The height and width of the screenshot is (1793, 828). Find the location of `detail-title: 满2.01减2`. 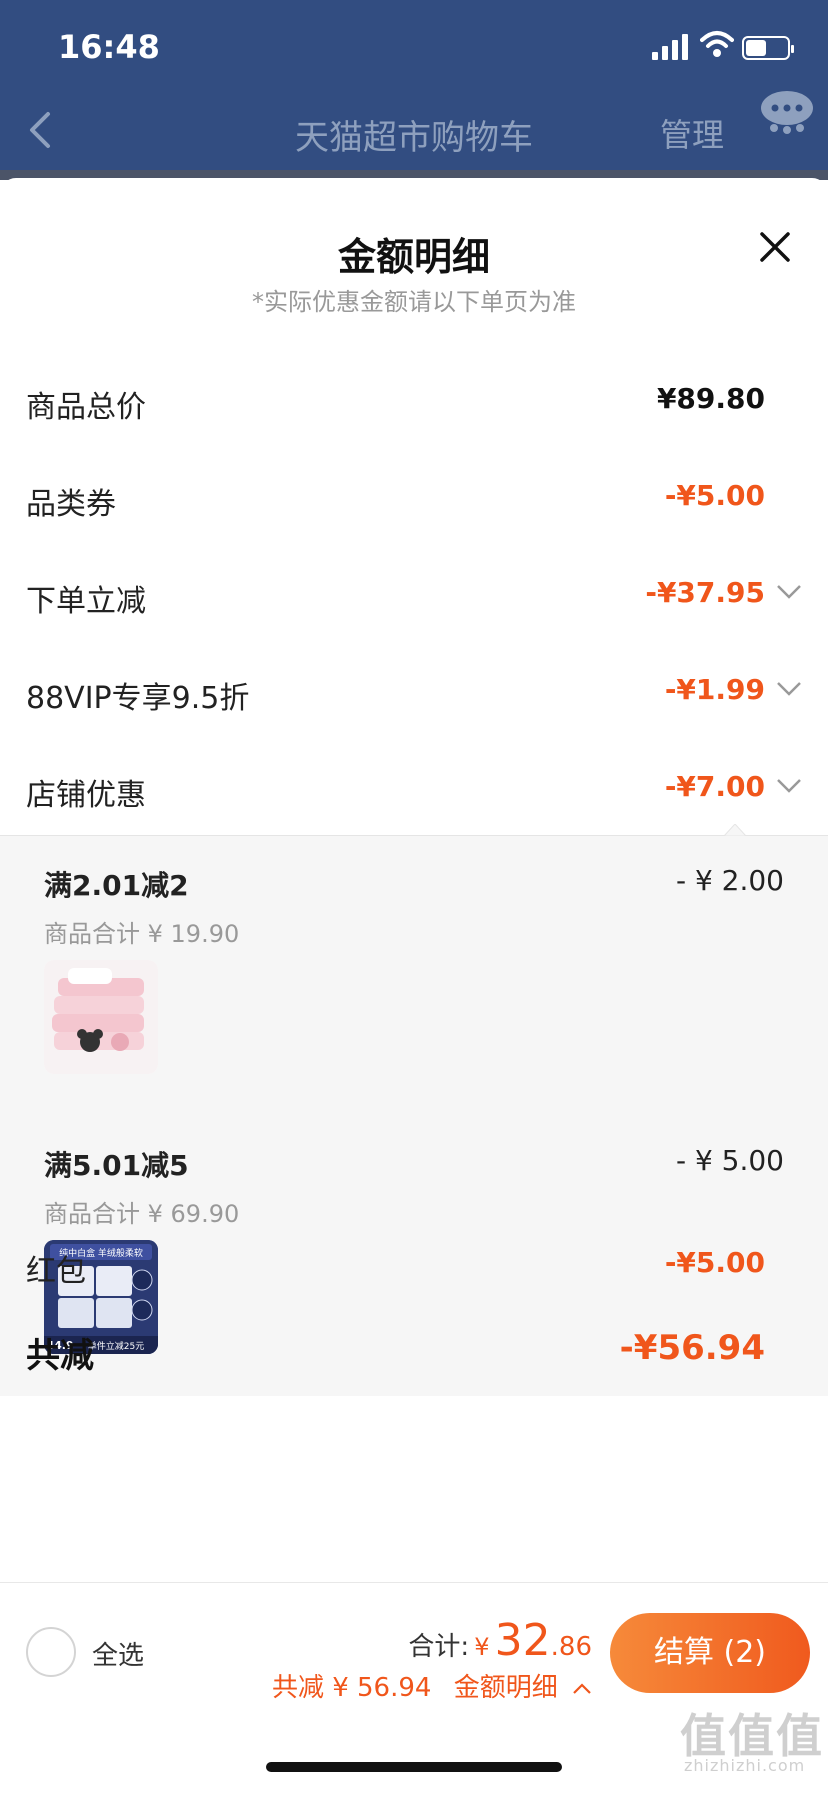

detail-title: 满2.01减2 is located at coordinates (116, 885).